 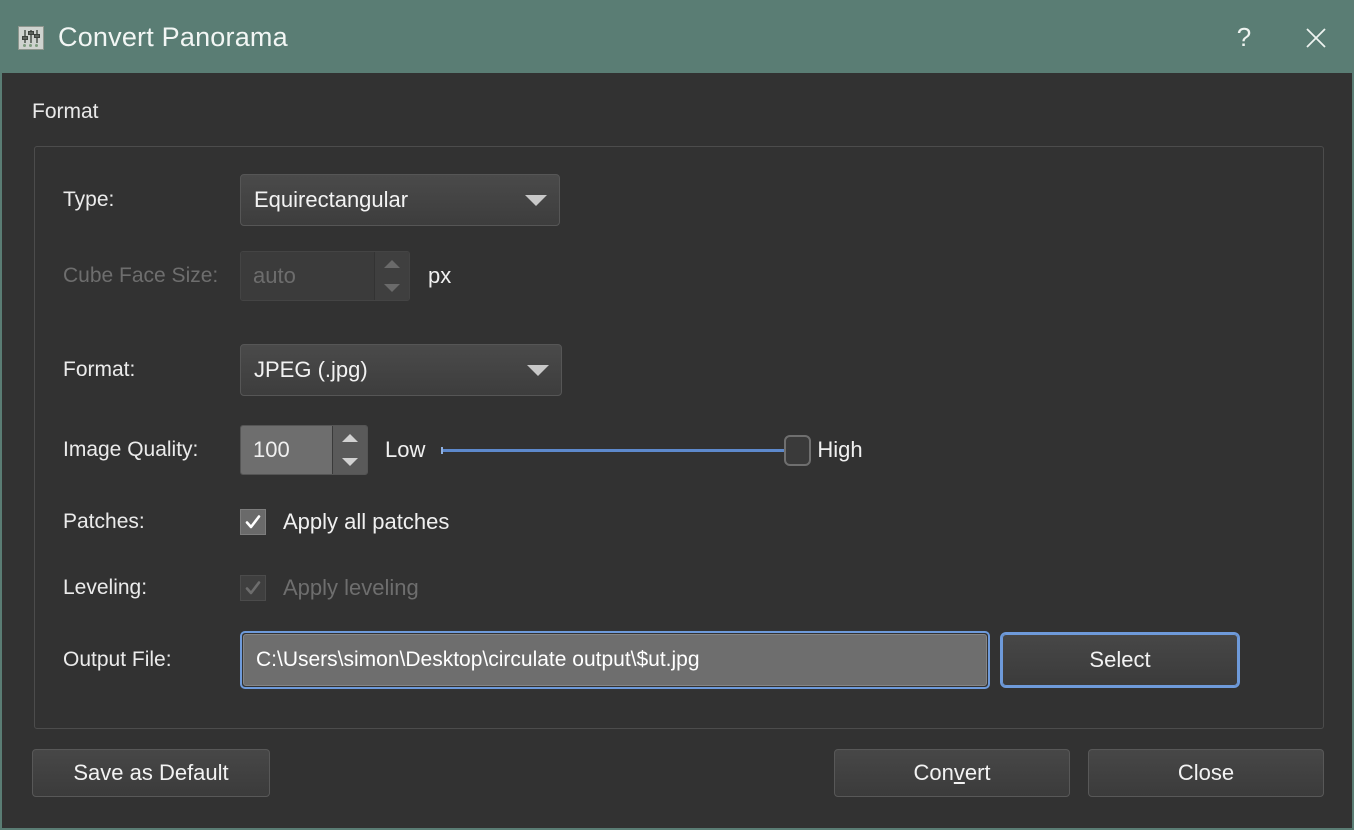 I want to click on title-bar: Convert Panorama ?, so click(x=677, y=37).